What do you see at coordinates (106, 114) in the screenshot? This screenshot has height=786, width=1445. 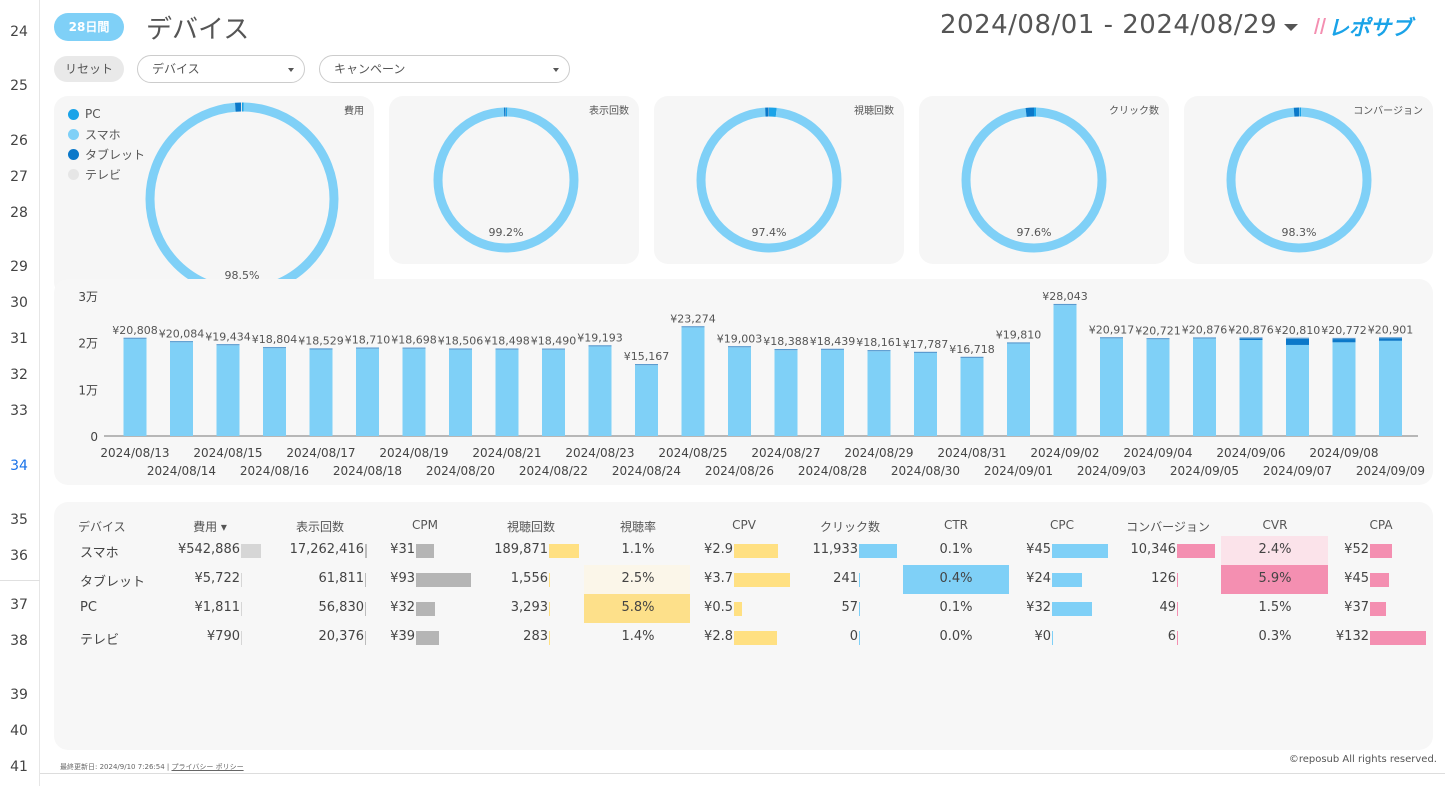 I see `legend-item: PC` at bounding box center [106, 114].